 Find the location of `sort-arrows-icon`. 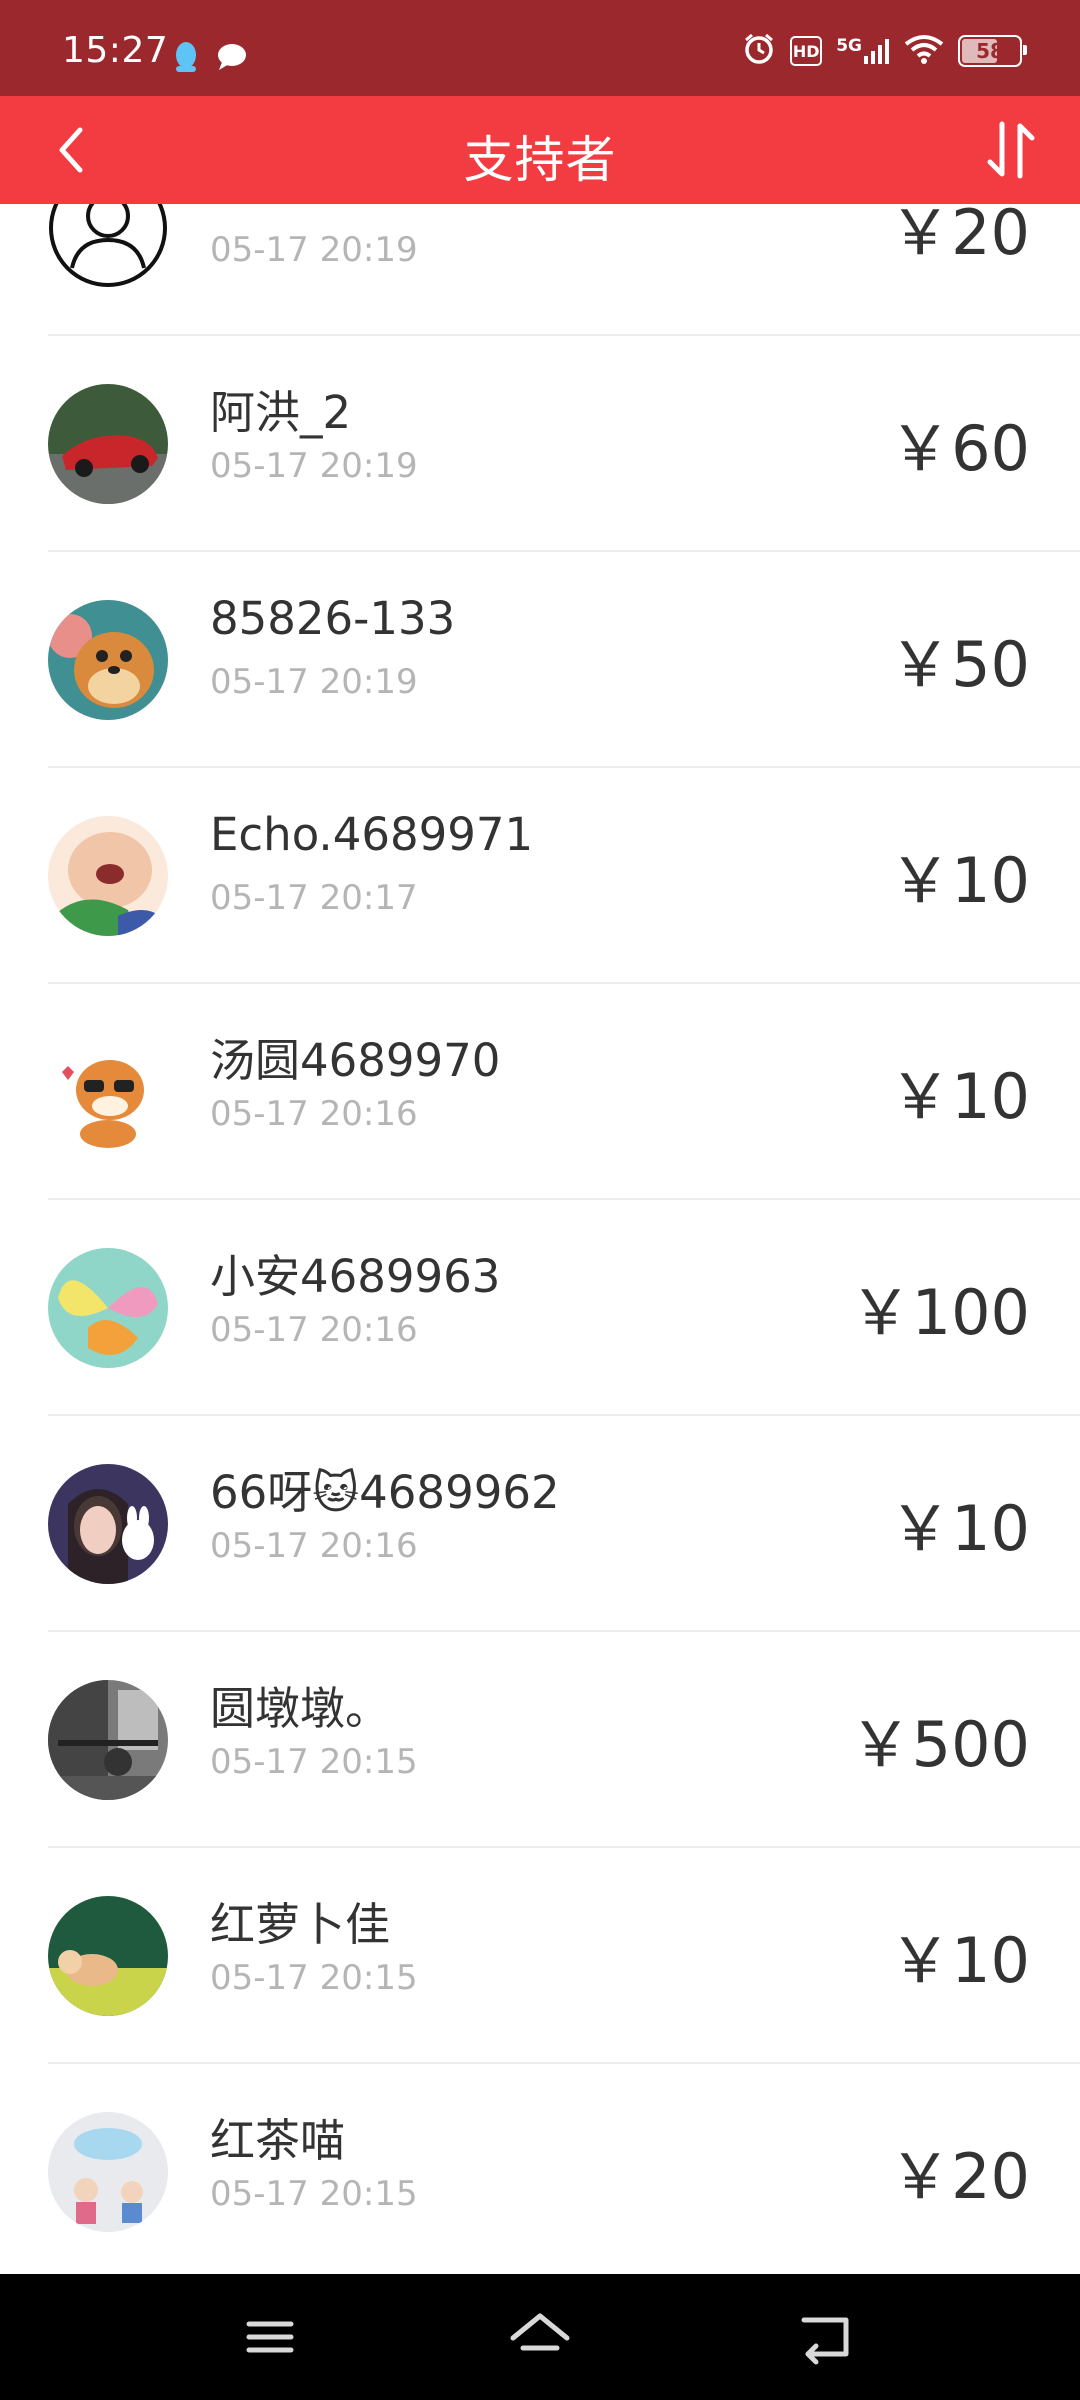

sort-arrows-icon is located at coordinates (1011, 150).